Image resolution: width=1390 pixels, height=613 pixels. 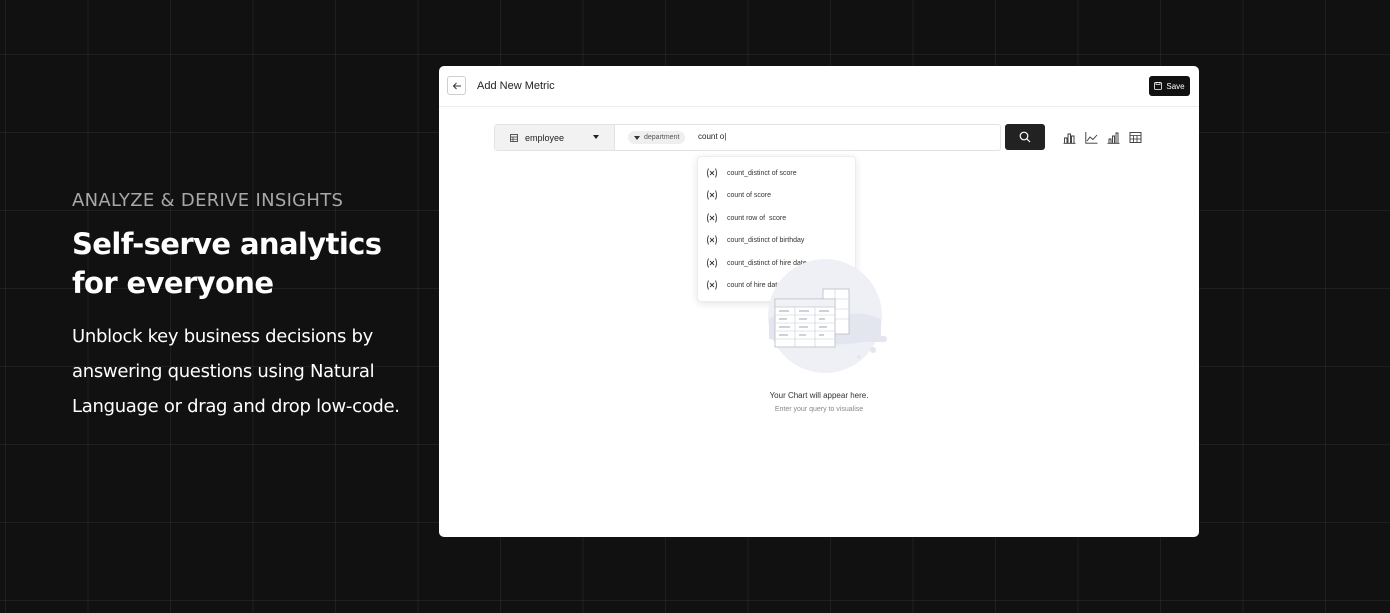 What do you see at coordinates (712, 136) in the screenshot?
I see `query-input: count o|` at bounding box center [712, 136].